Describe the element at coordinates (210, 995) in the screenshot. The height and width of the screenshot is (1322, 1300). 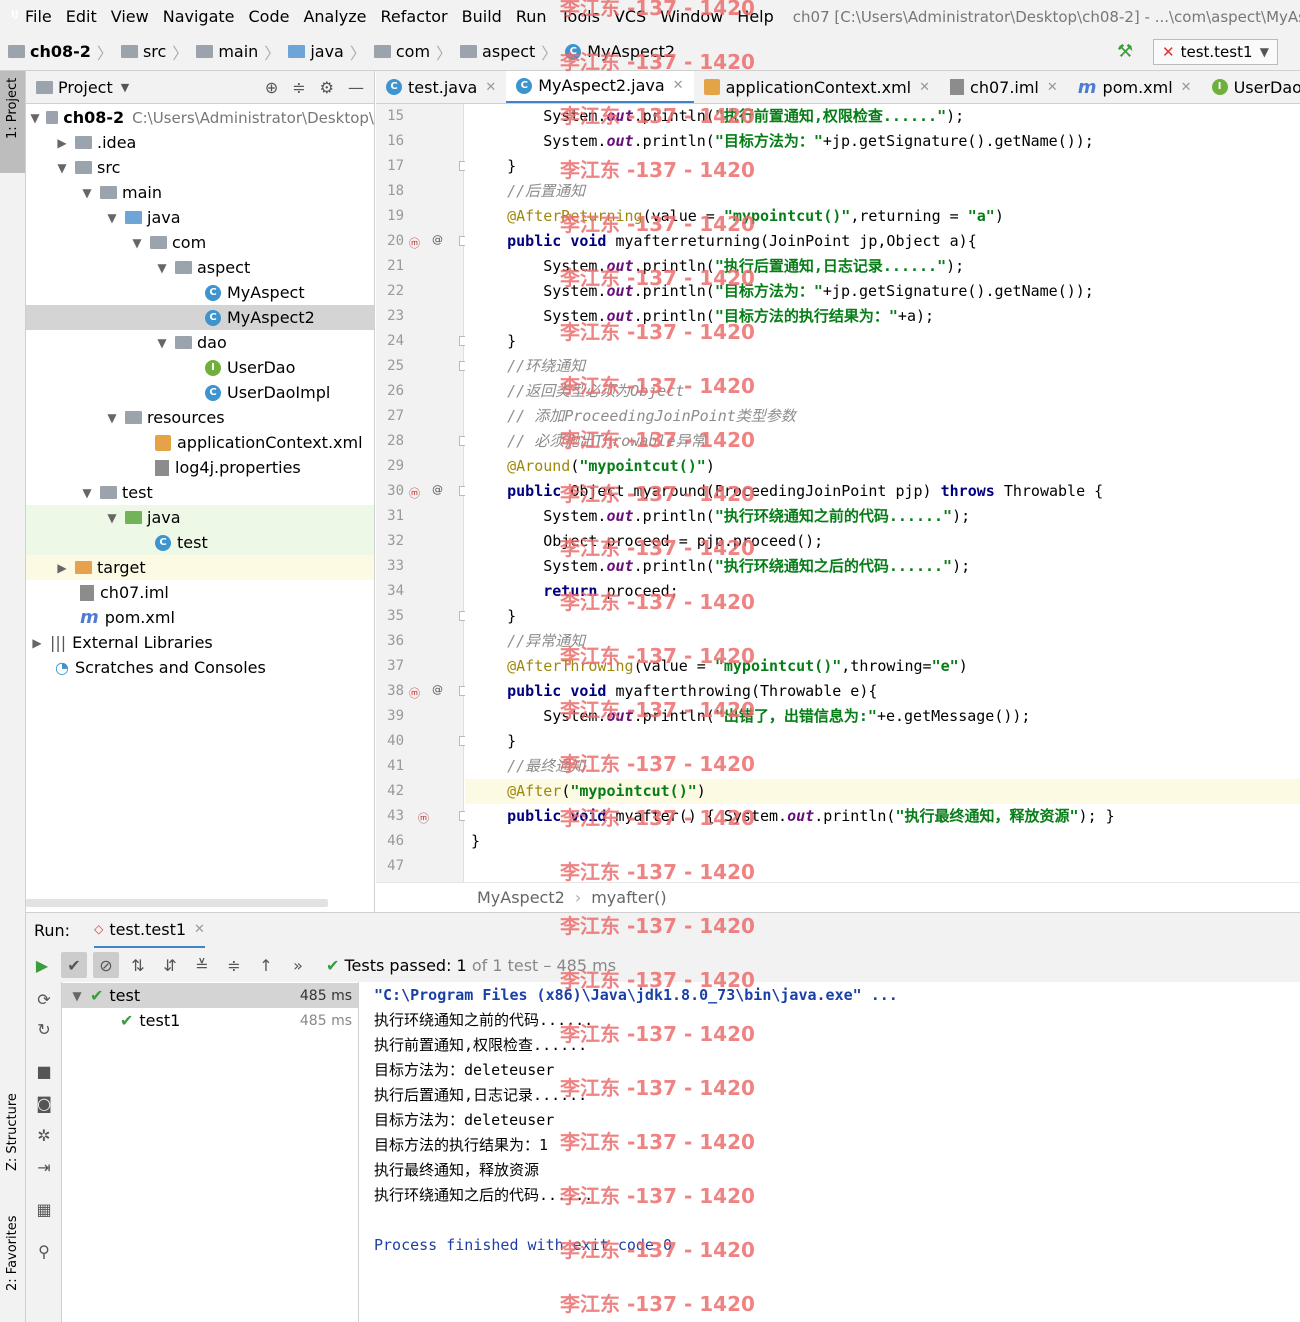
I see `test-suite-row: ▼ ✔ test 485 ms` at that location.